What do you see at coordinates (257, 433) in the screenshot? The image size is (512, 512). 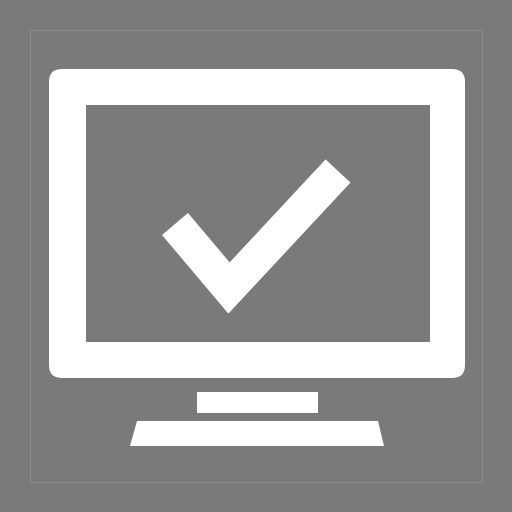 I see `monitor-base` at bounding box center [257, 433].